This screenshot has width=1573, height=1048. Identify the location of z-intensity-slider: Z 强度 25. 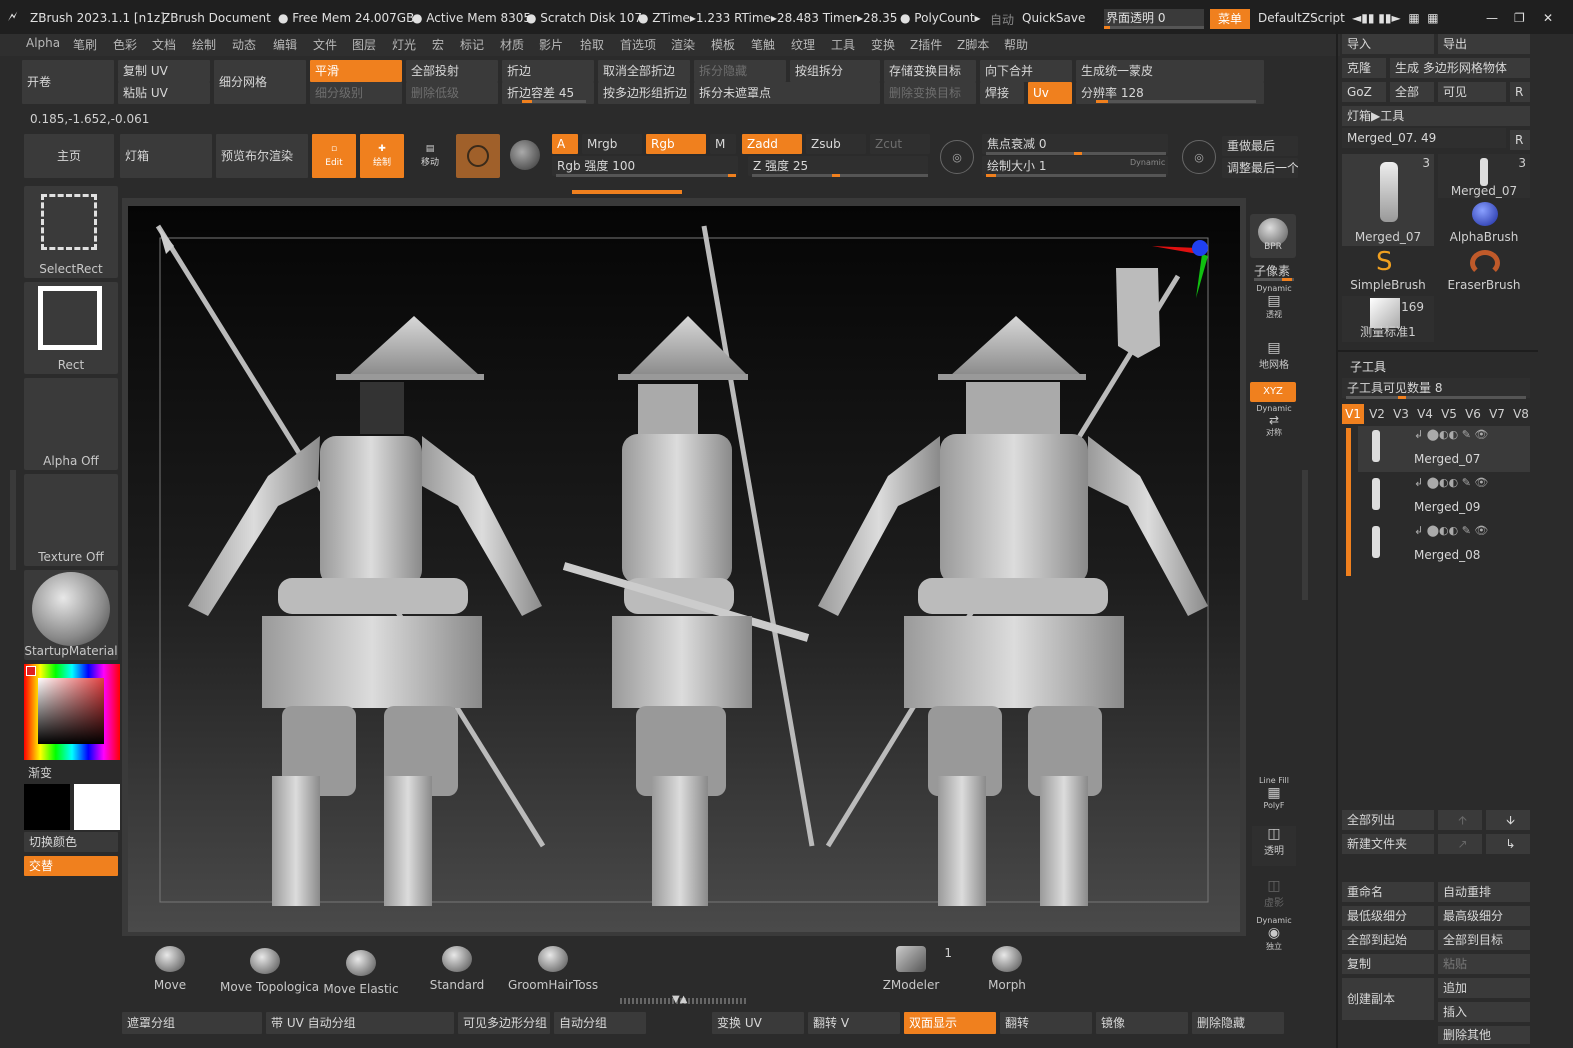
(838, 166).